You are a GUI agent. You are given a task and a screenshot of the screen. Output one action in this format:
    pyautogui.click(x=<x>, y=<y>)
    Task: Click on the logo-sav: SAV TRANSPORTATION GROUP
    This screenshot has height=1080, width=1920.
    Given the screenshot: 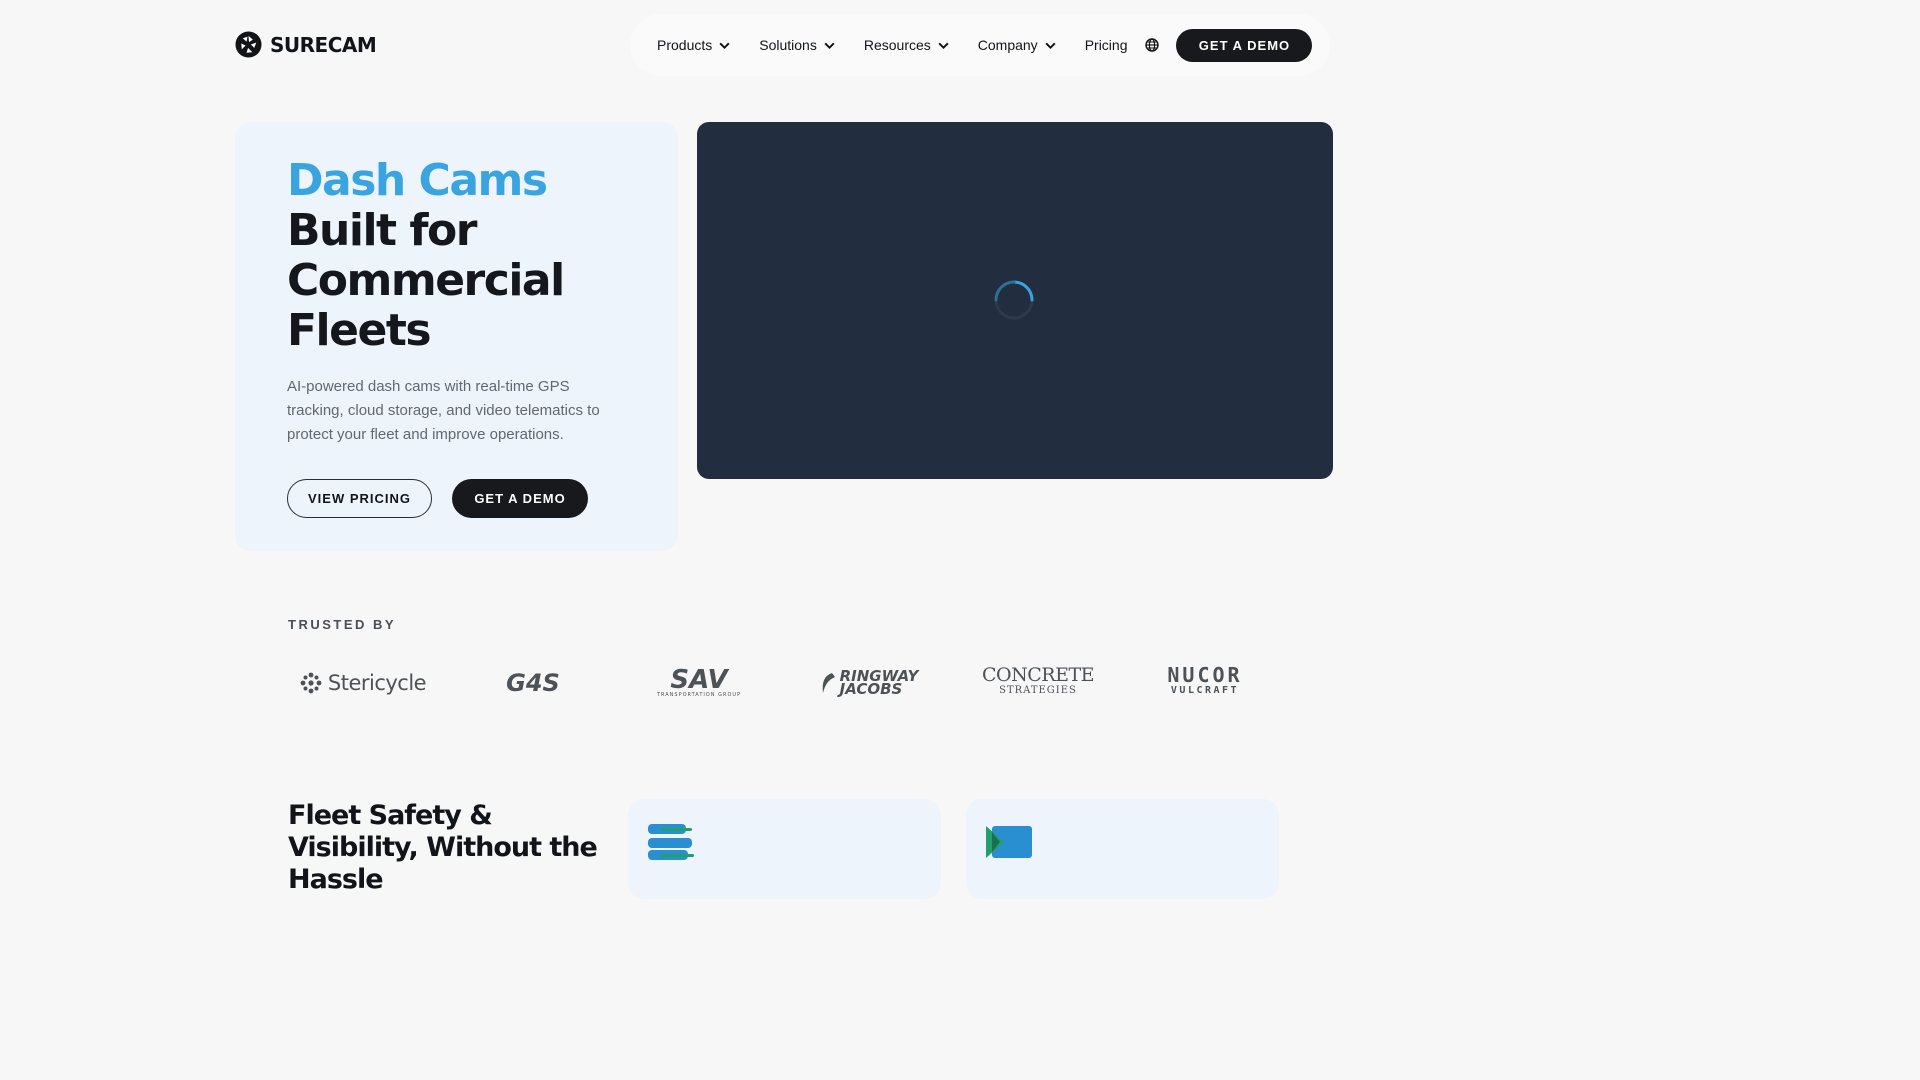 What is the action you would take?
    pyautogui.click(x=699, y=683)
    